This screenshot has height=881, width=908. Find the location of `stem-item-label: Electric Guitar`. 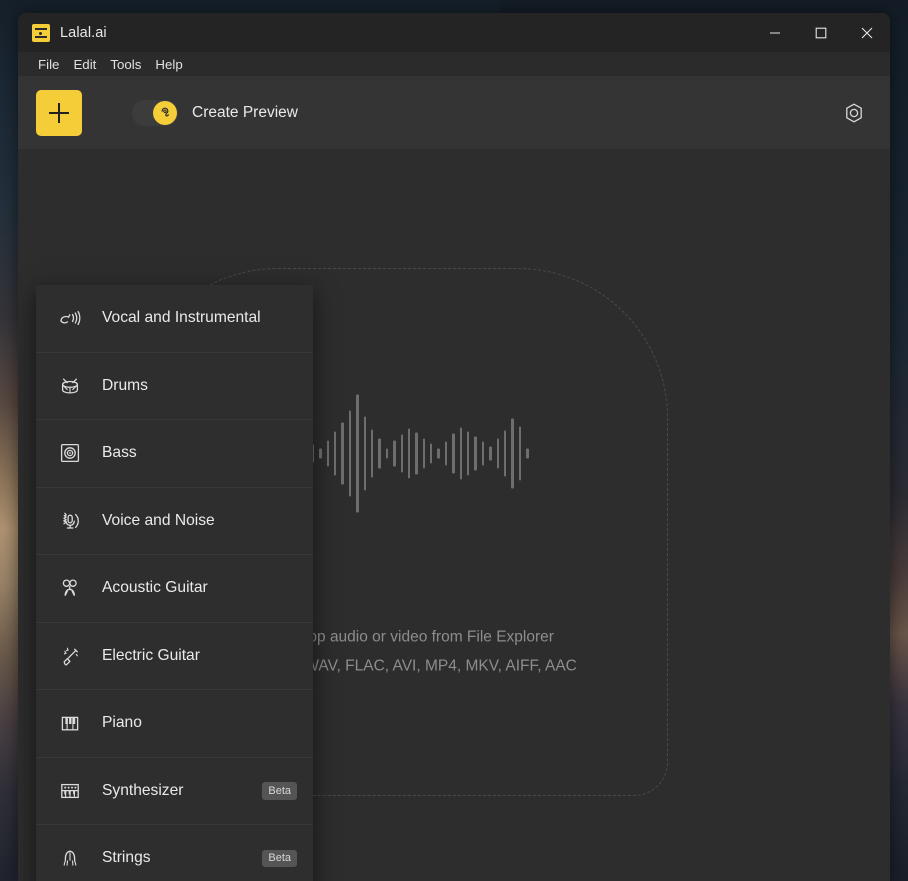

stem-item-label: Electric Guitar is located at coordinates (151, 655).